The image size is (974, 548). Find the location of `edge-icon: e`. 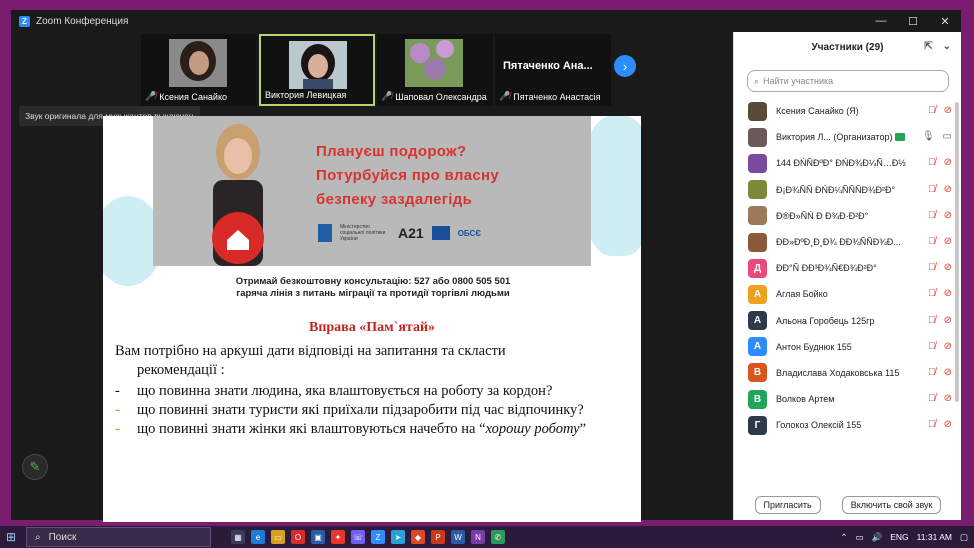

edge-icon: e is located at coordinates (258, 537).